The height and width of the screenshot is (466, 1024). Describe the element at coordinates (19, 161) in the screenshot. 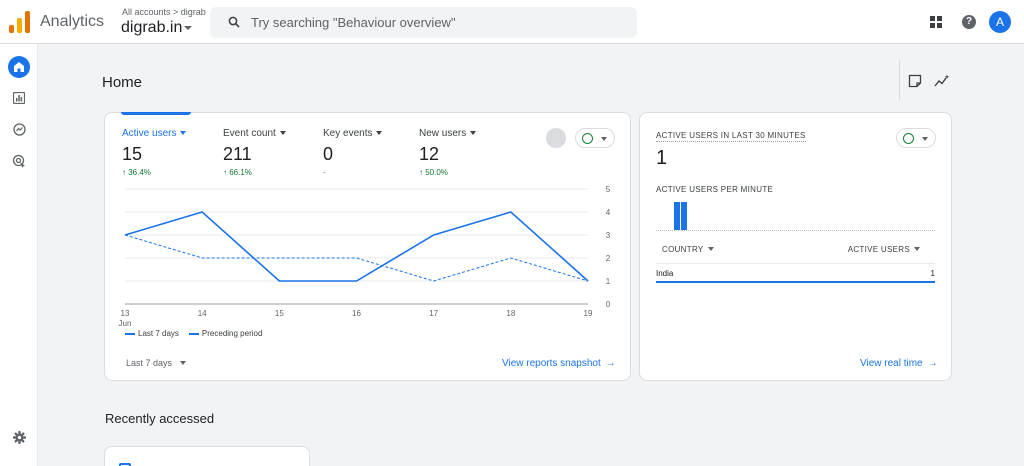

I see `advertising-icon` at that location.